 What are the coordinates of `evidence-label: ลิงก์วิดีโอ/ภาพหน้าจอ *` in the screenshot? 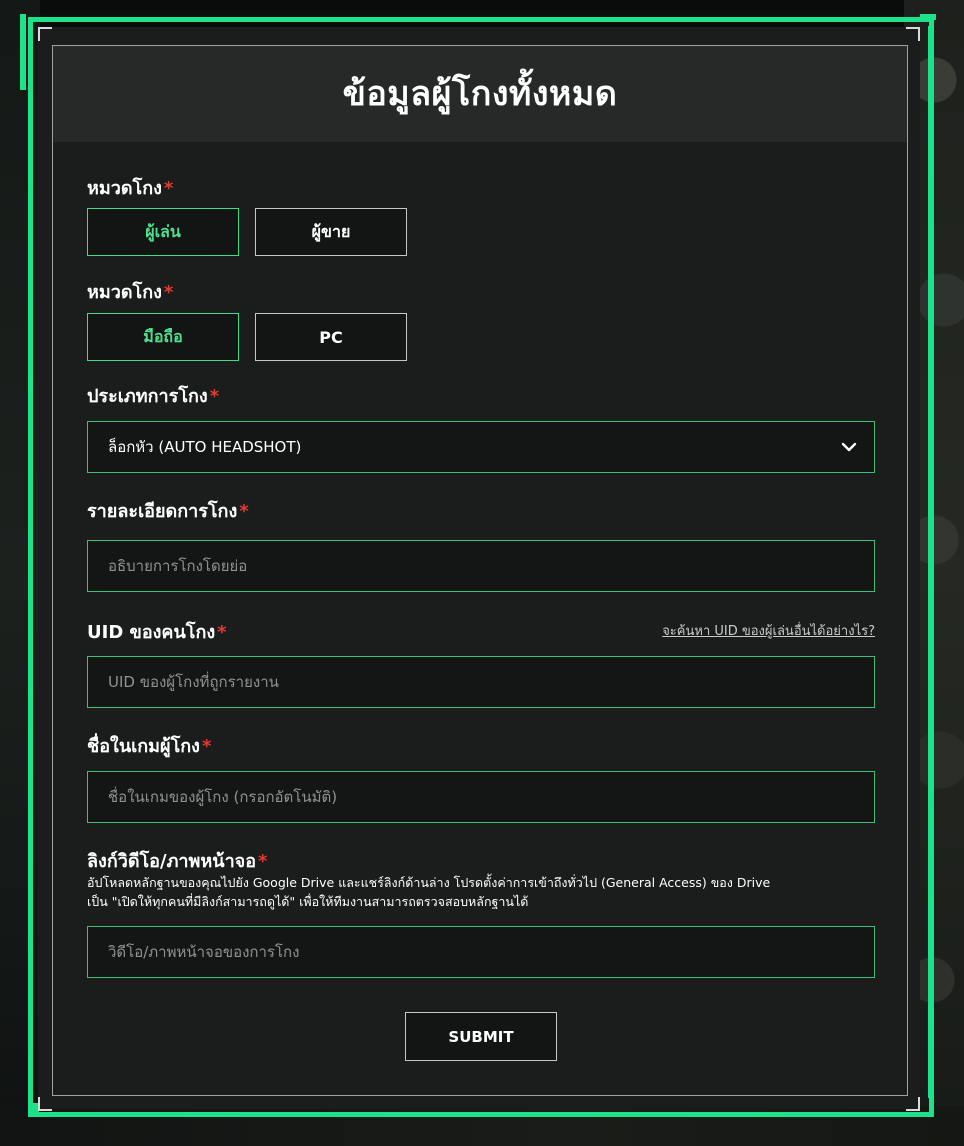 It's located at (177, 861).